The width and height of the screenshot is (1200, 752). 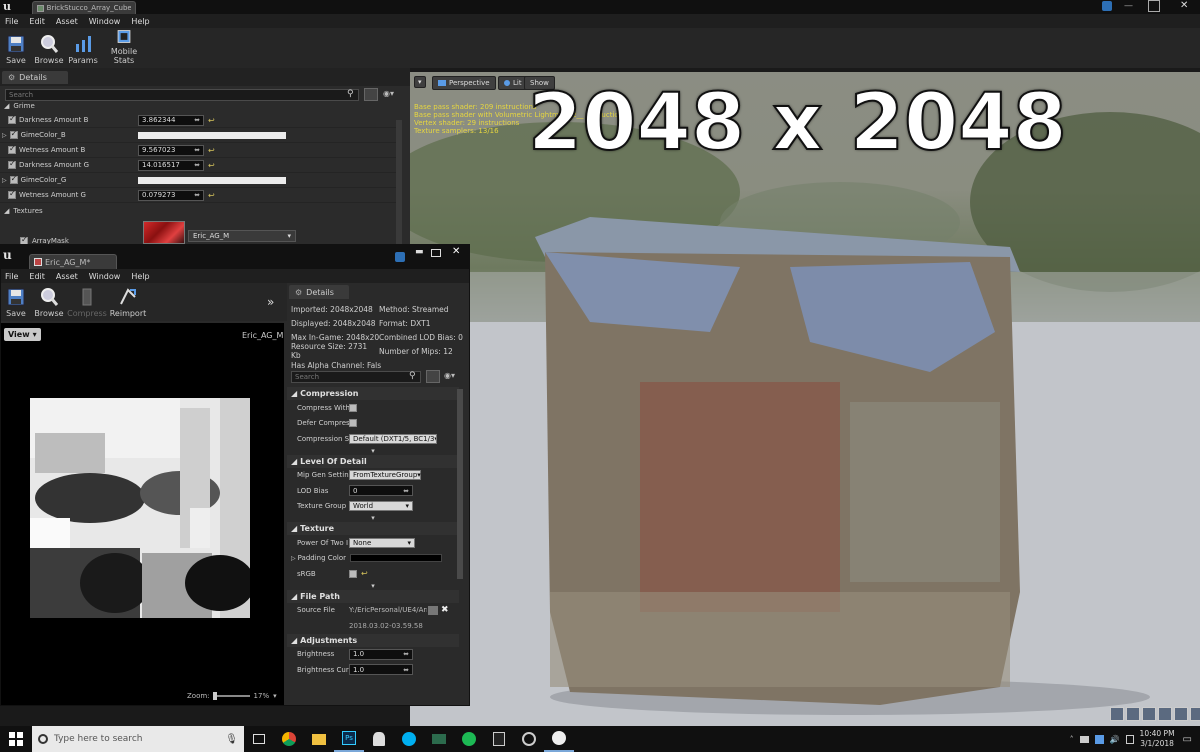 I want to click on zoom-slider-handle, so click(x=214, y=696).